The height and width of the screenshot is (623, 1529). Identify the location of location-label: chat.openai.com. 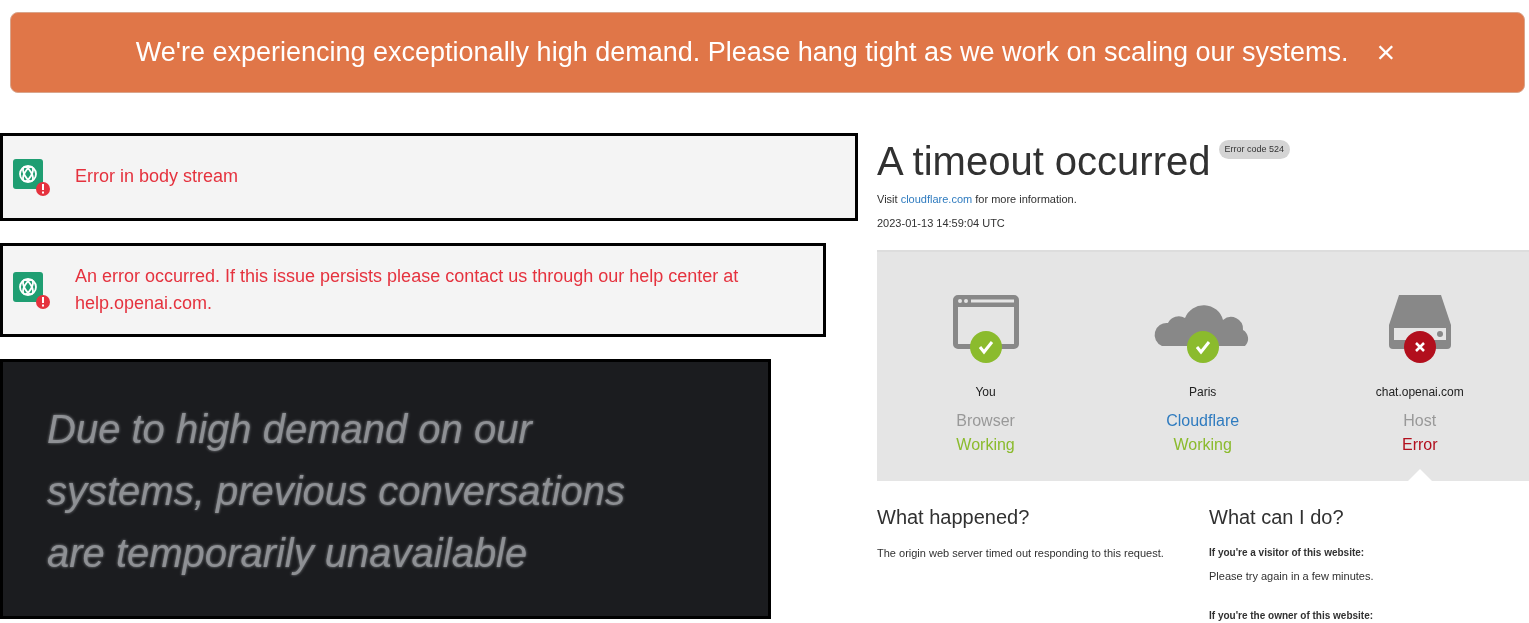
(1419, 392).